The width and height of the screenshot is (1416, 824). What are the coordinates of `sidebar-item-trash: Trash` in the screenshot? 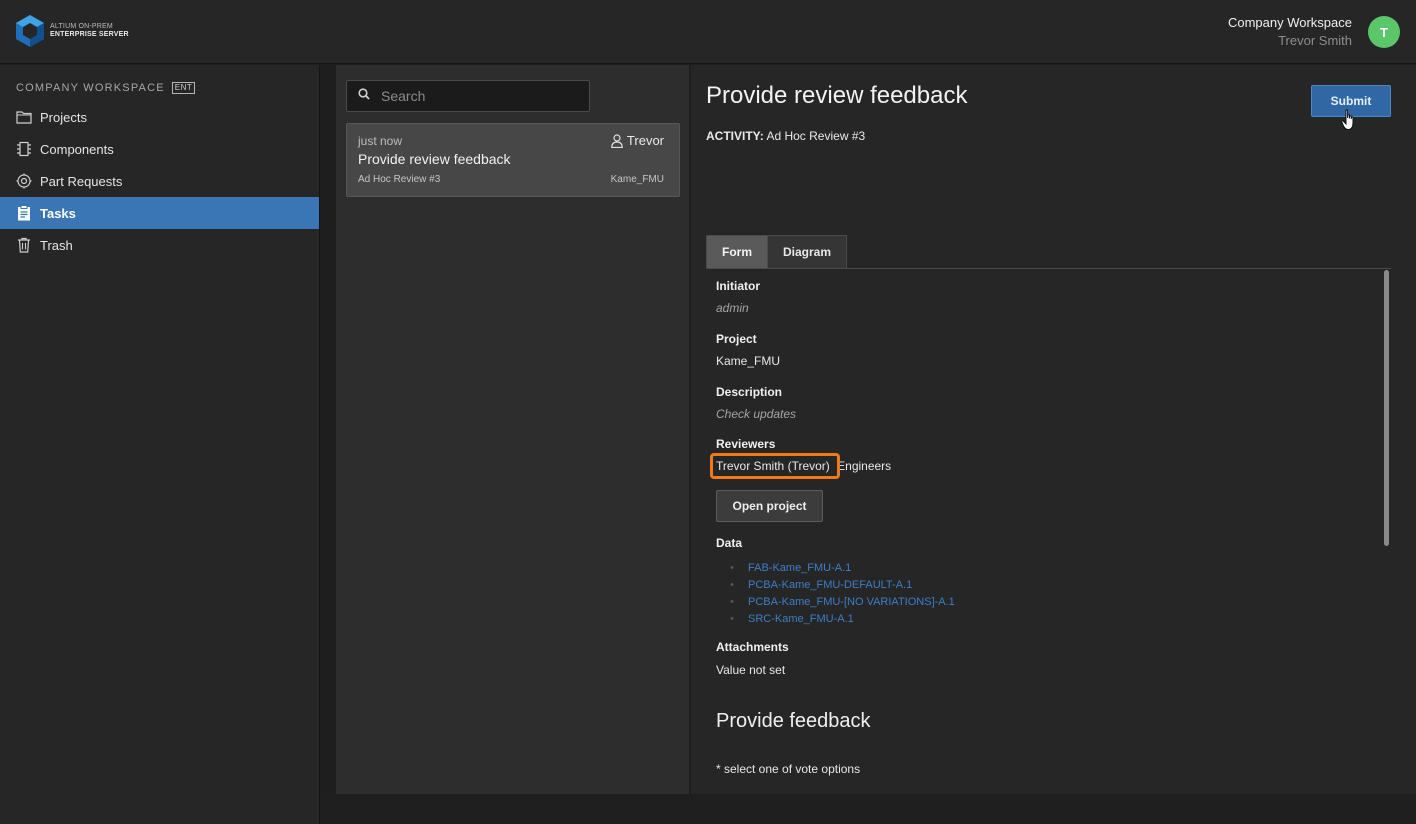 It's located at (159, 245).